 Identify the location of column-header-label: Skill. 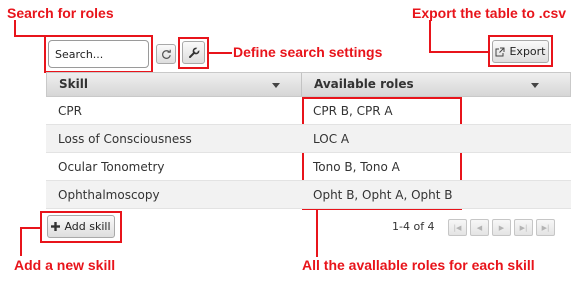
(73, 84).